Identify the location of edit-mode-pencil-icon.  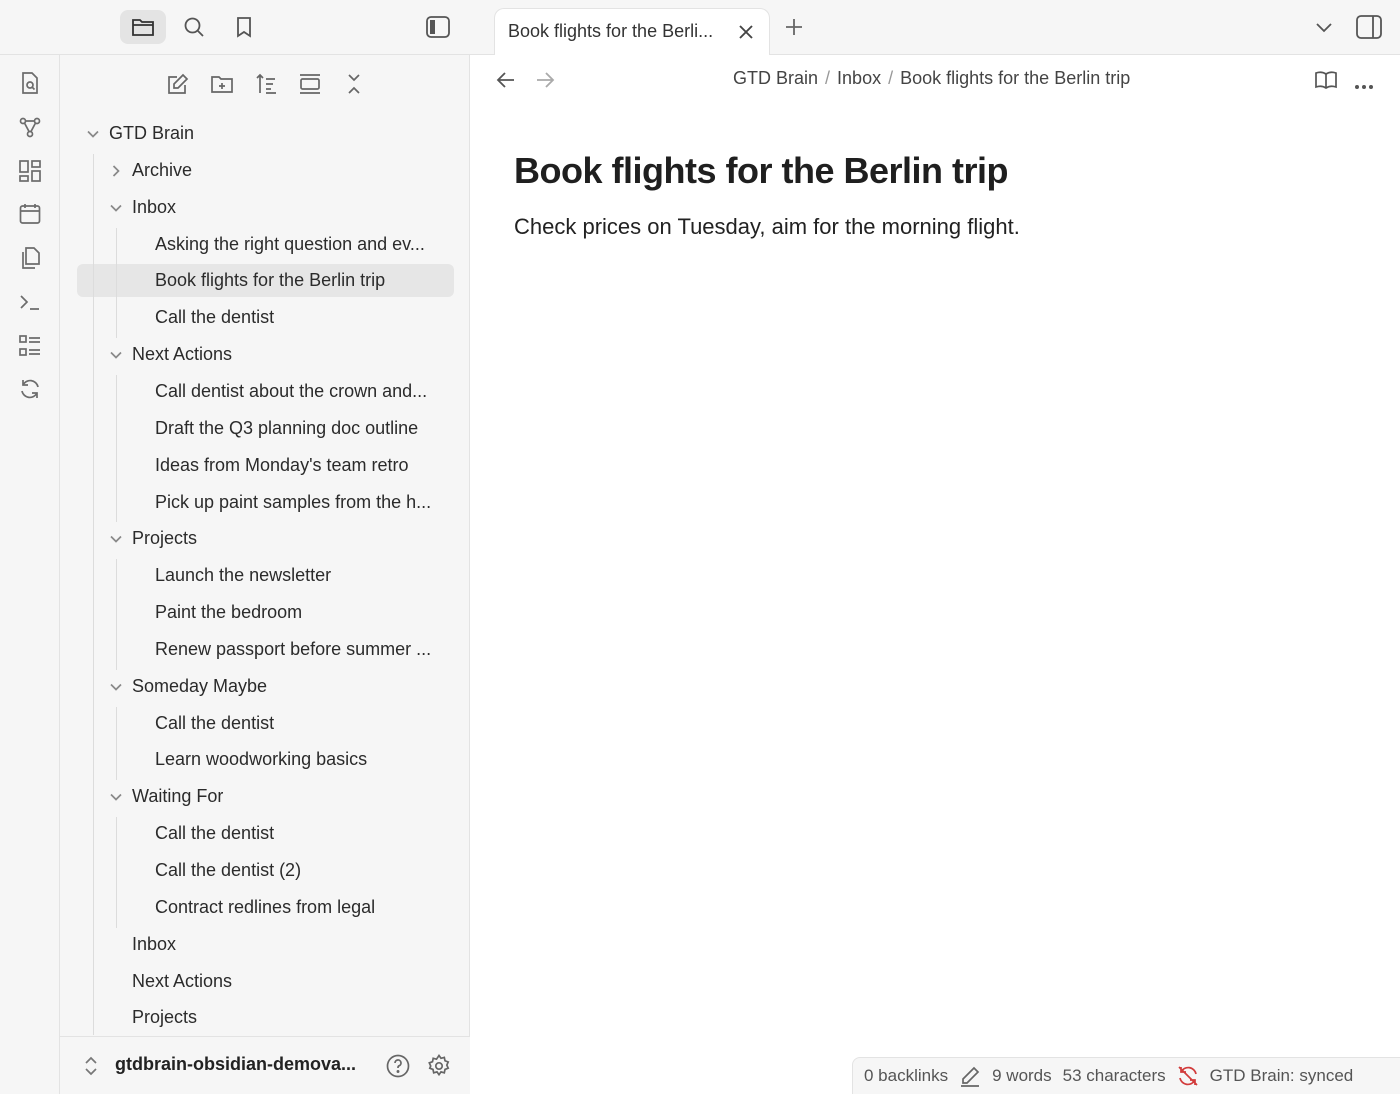
(970, 1076).